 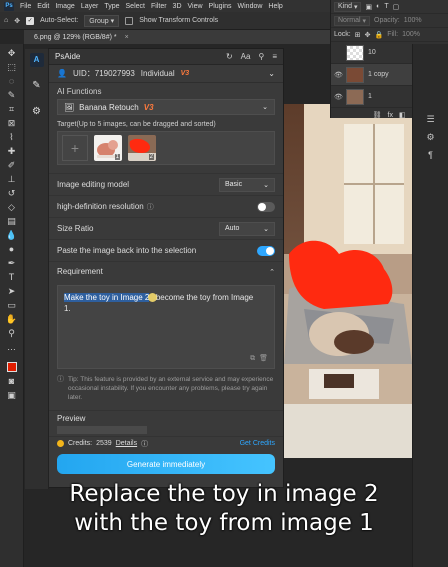 What do you see at coordinates (90, 6) in the screenshot?
I see `menu-layer: Layer` at bounding box center [90, 6].